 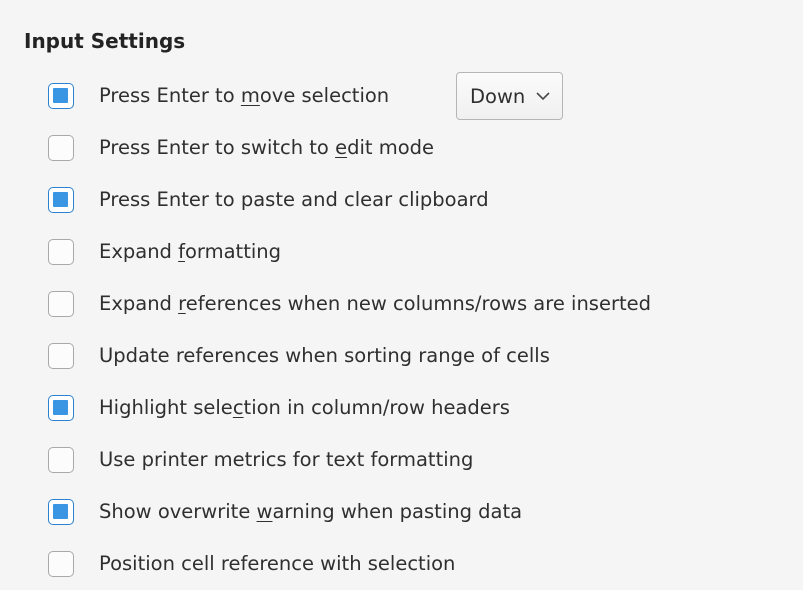 I want to click on label-position-cell-reference: Position cell reference with selection, so click(x=277, y=563).